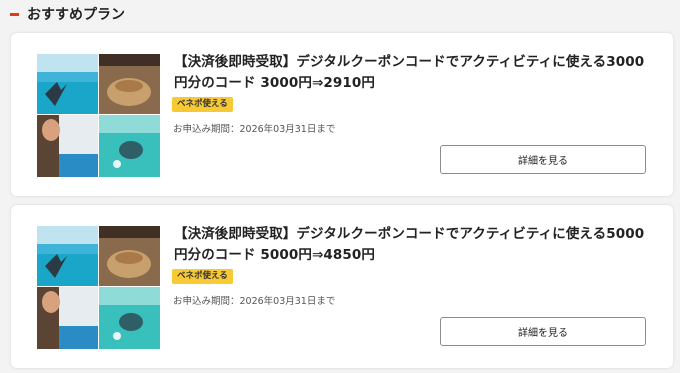 This screenshot has width=680, height=373. I want to click on section-marker, so click(14, 14).